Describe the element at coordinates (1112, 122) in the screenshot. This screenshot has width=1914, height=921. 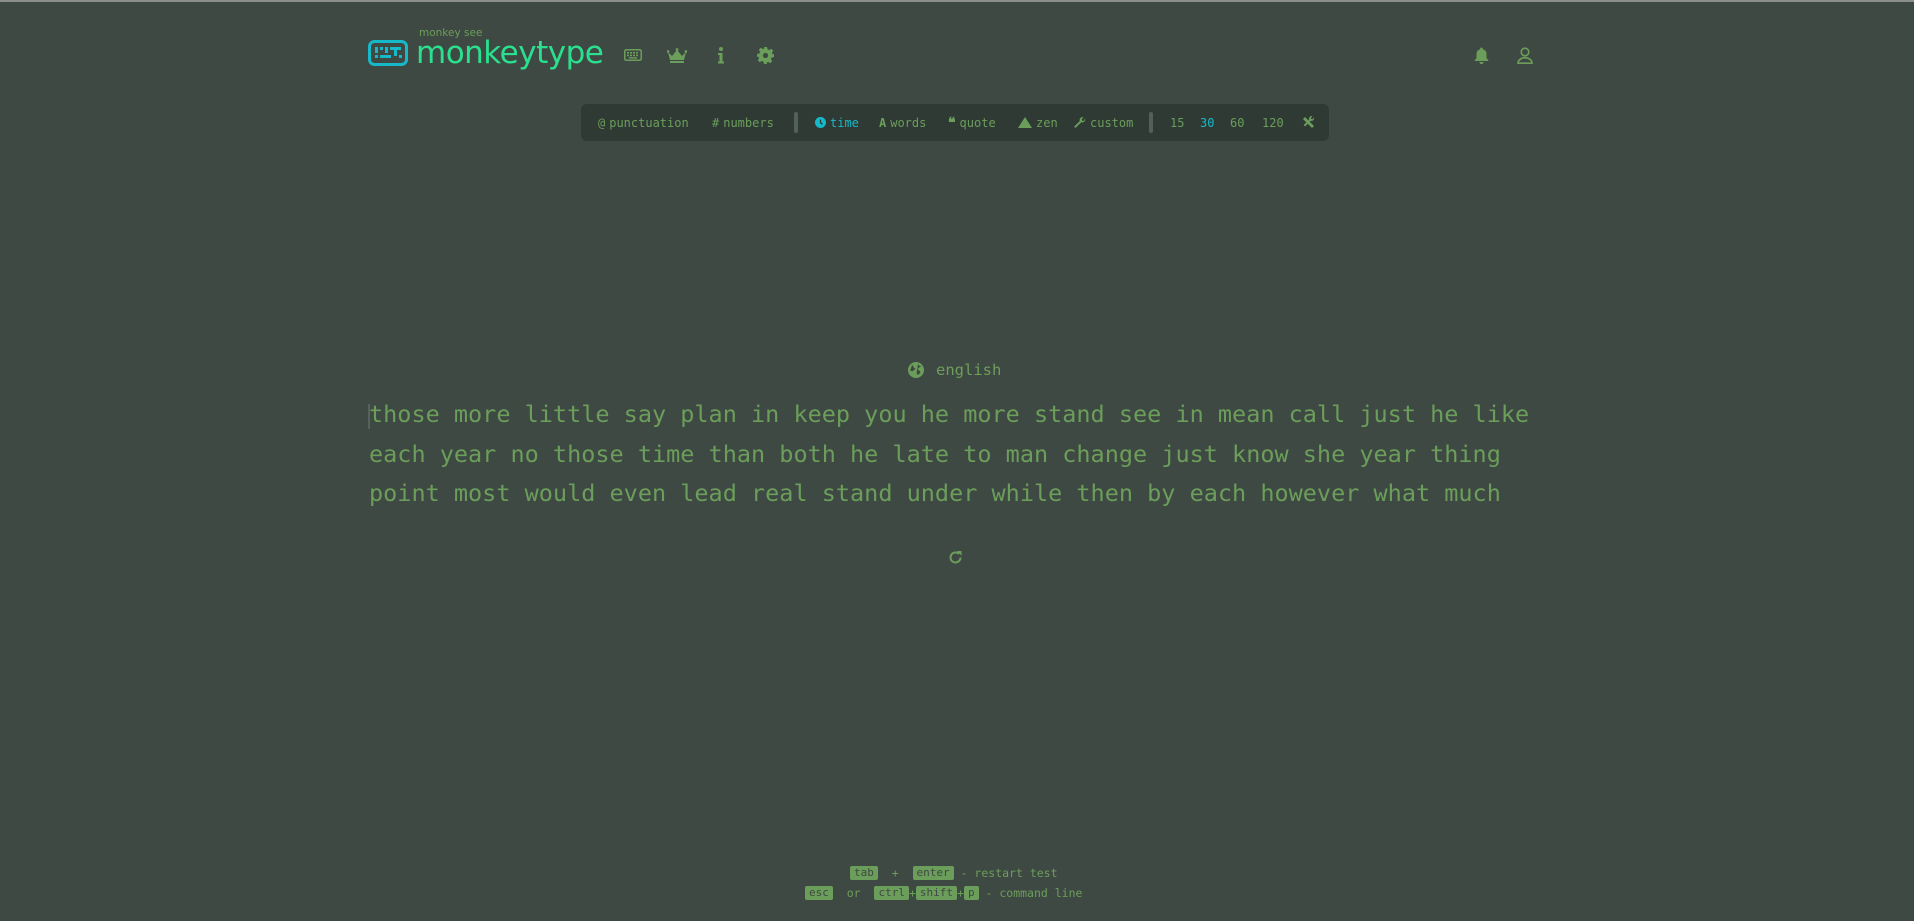
I see `mode-custom-label: custom` at that location.